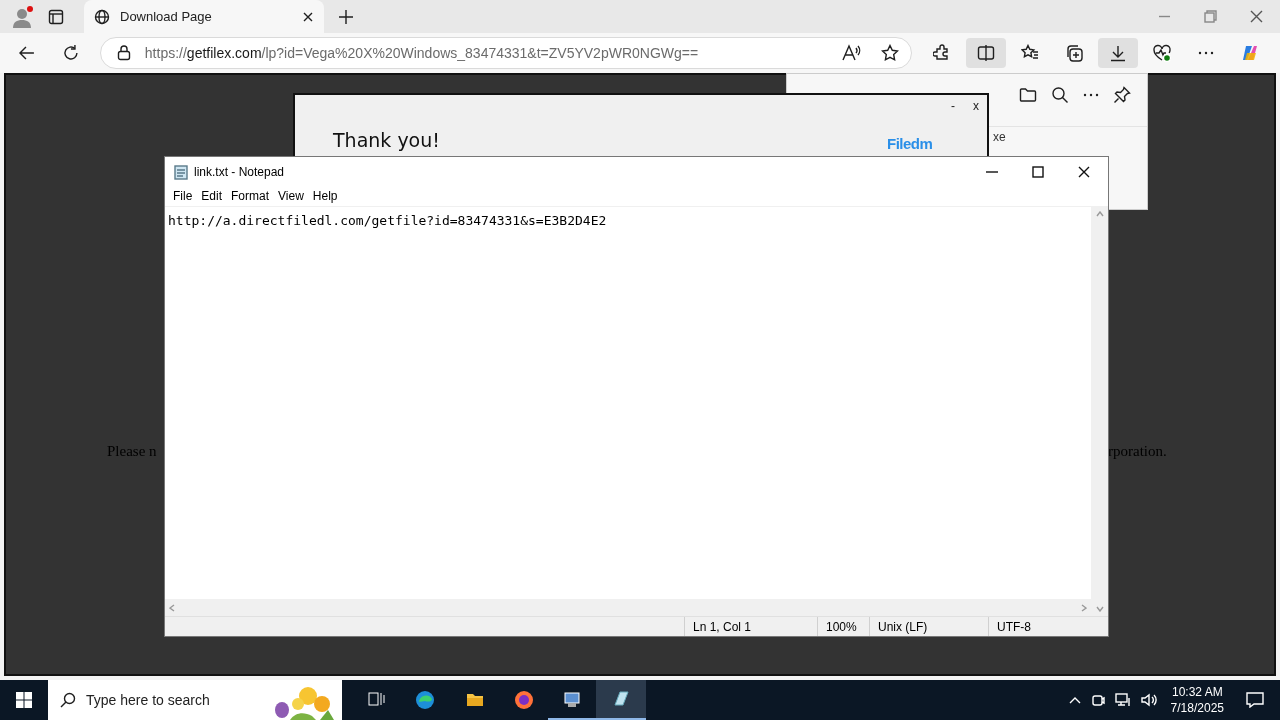  I want to click on taskbar-app-button, so click(621, 700).